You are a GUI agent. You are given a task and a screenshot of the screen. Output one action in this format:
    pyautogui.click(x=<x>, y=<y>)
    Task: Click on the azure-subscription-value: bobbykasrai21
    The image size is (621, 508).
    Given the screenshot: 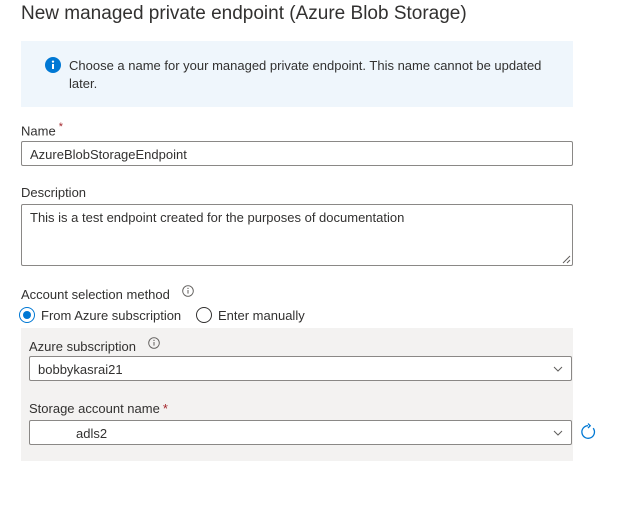 What is the action you would take?
    pyautogui.click(x=80, y=369)
    